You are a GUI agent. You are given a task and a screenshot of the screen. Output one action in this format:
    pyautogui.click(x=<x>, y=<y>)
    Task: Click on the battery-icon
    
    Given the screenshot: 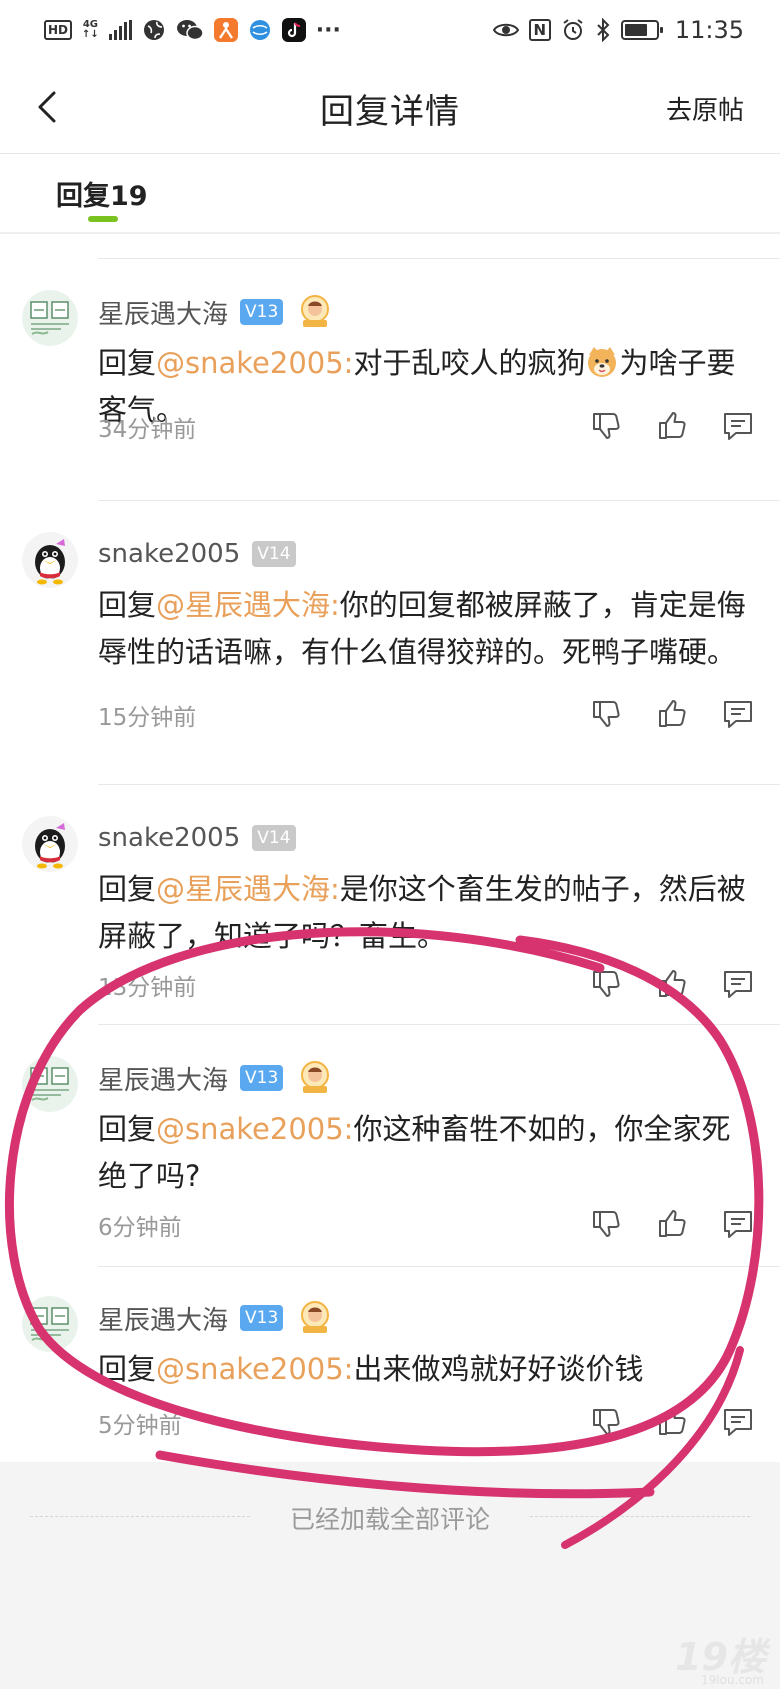 What is the action you would take?
    pyautogui.click(x=641, y=30)
    